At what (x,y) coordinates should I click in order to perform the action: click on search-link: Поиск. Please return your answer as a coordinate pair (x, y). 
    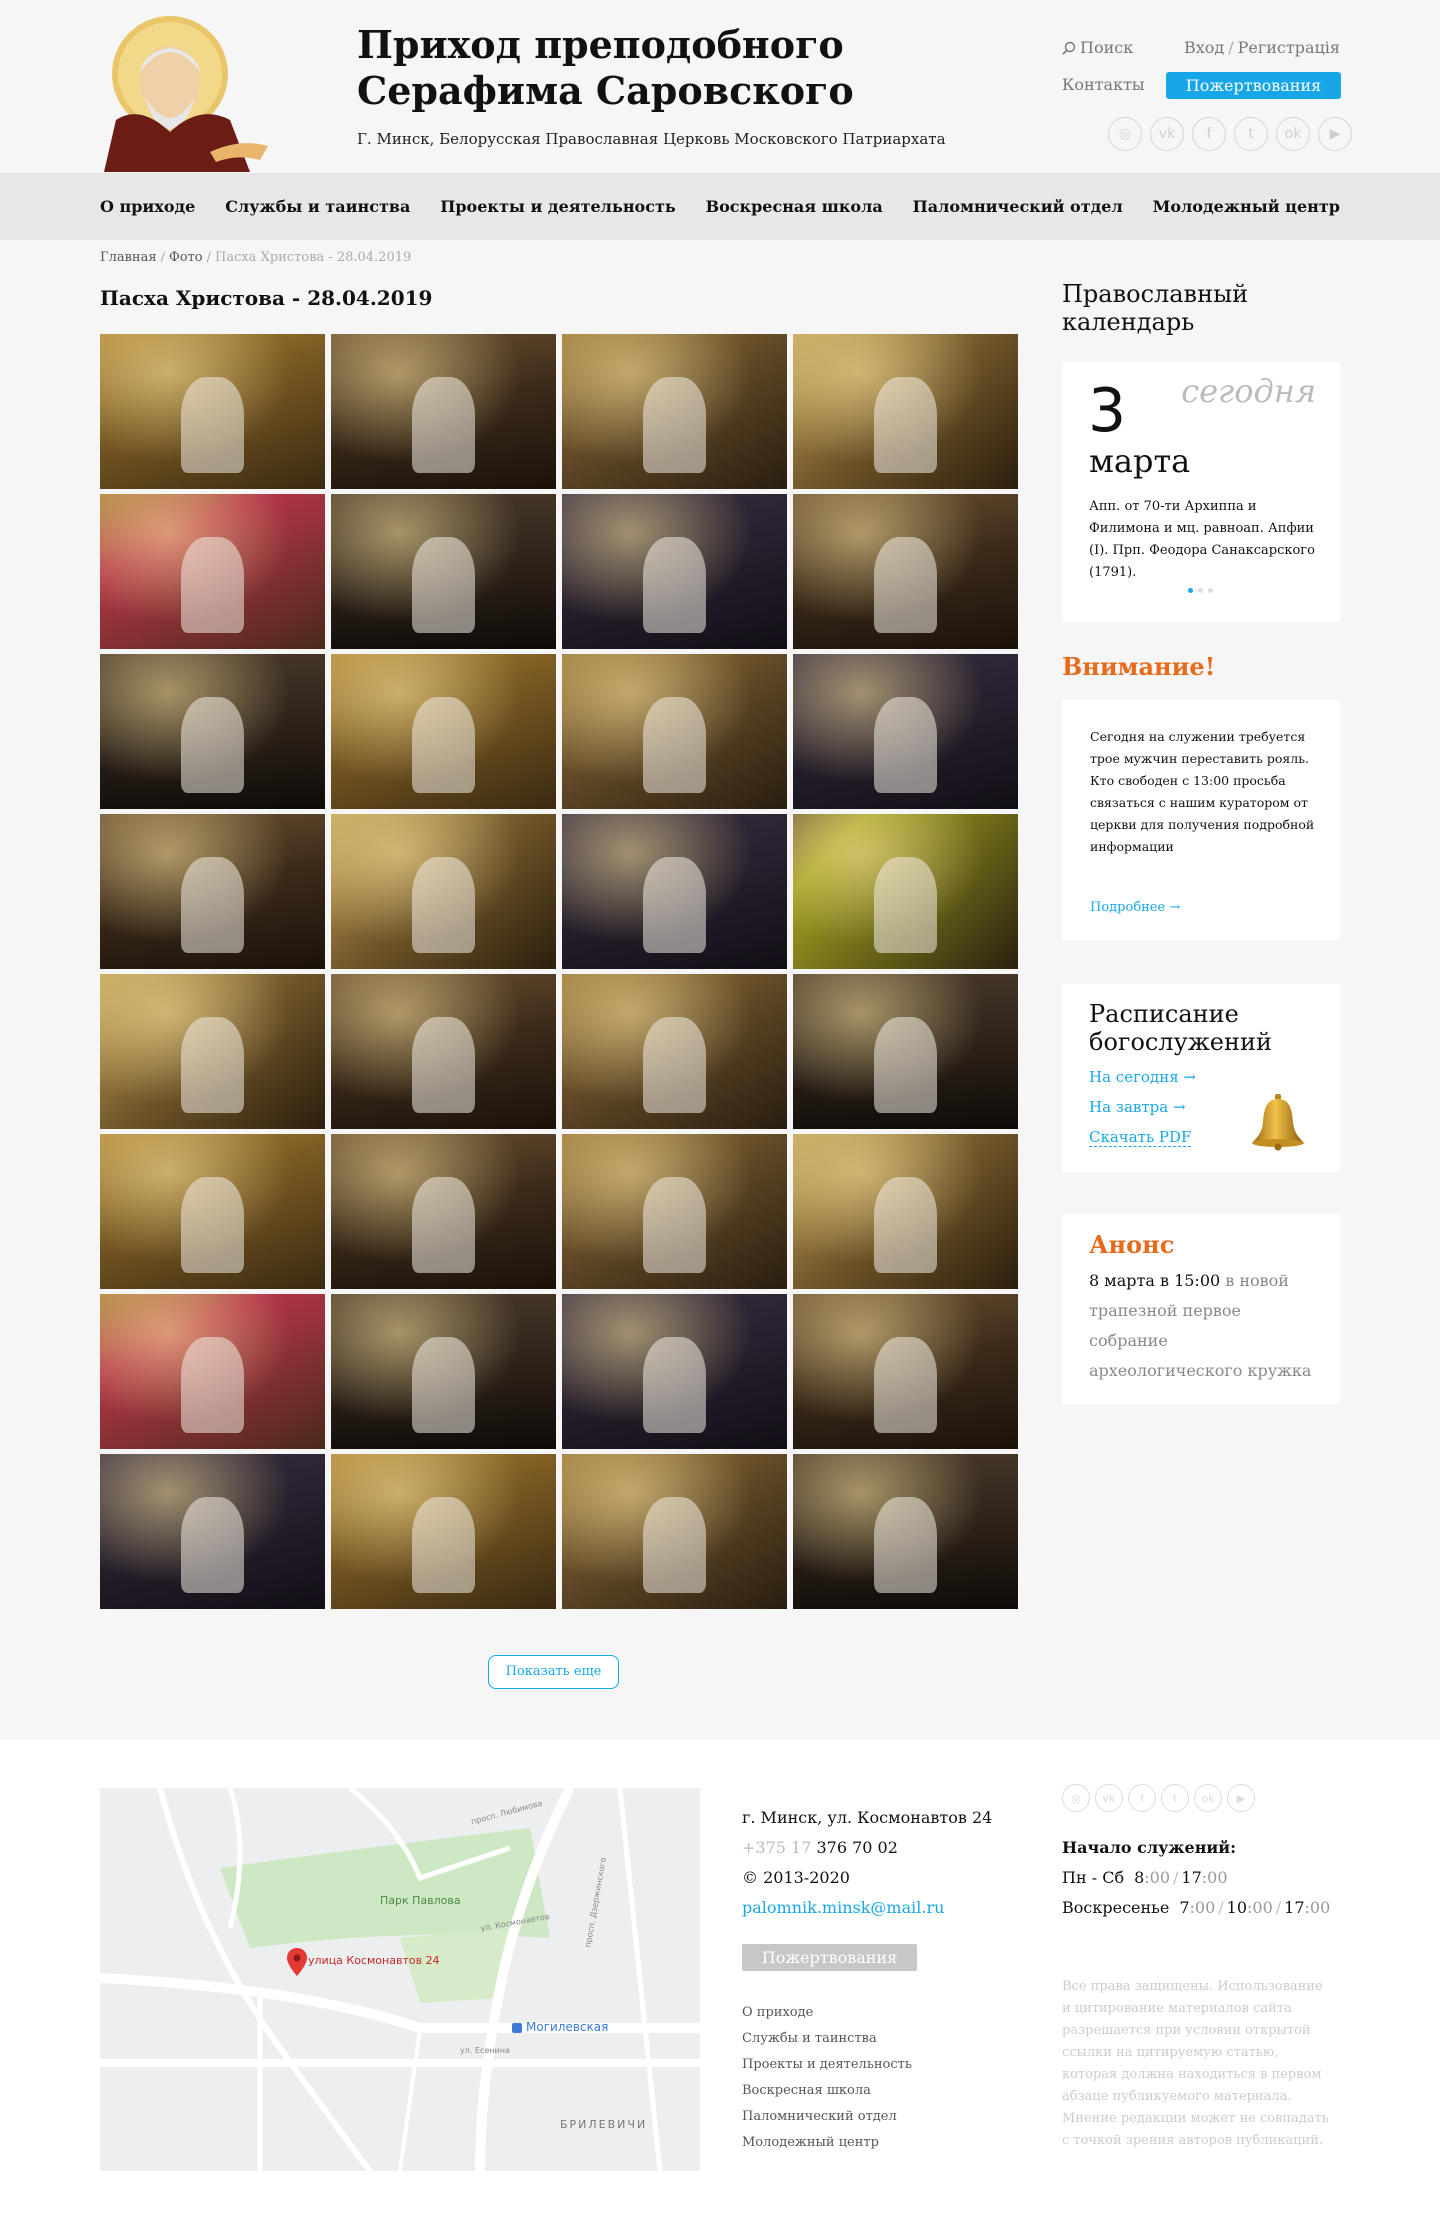
    Looking at the image, I should click on (1097, 47).